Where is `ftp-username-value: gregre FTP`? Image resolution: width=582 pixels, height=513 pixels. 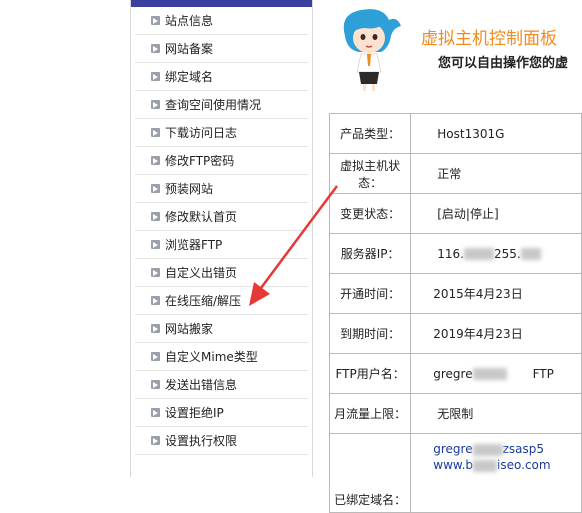
ftp-username-value: gregre FTP is located at coordinates (496, 373).